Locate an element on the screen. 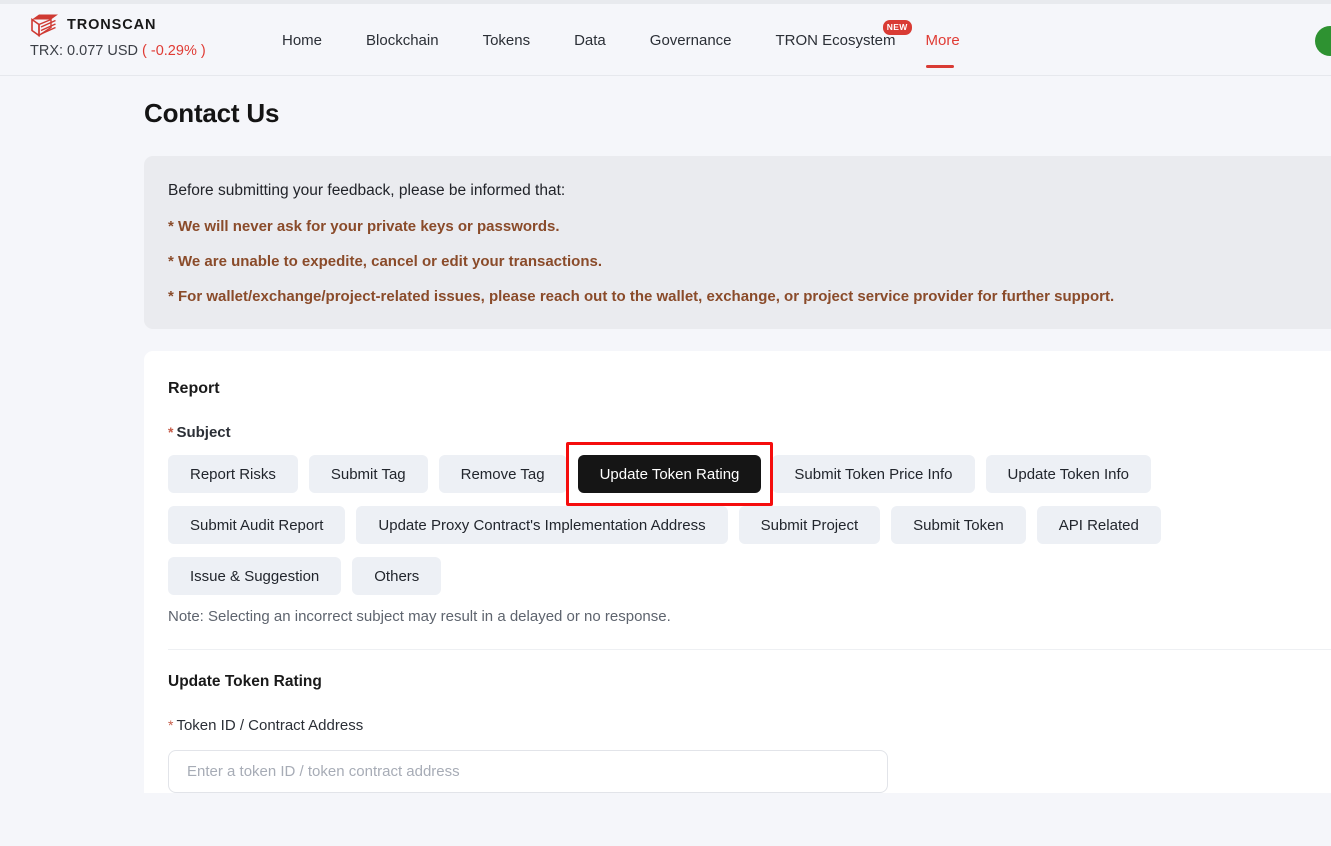 The width and height of the screenshot is (1331, 846). nav-item-governance: Governance is located at coordinates (691, 41).